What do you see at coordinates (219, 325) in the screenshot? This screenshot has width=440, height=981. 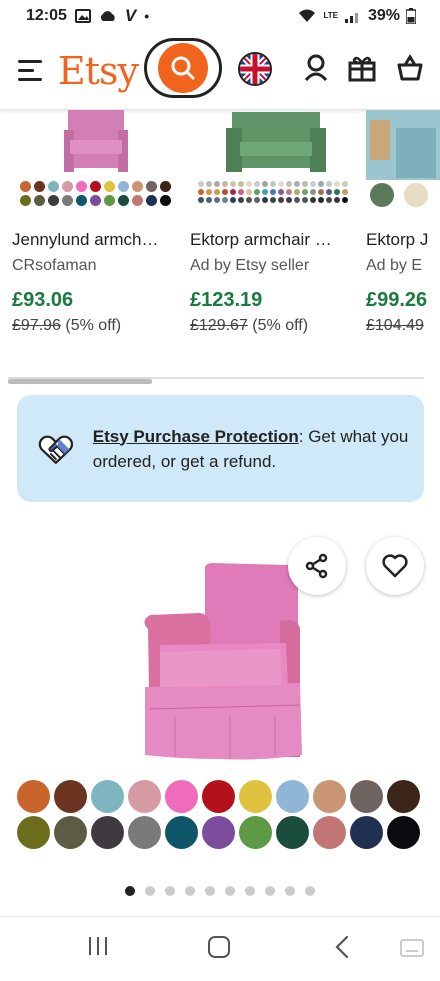 I see `original-price: £129.67` at bounding box center [219, 325].